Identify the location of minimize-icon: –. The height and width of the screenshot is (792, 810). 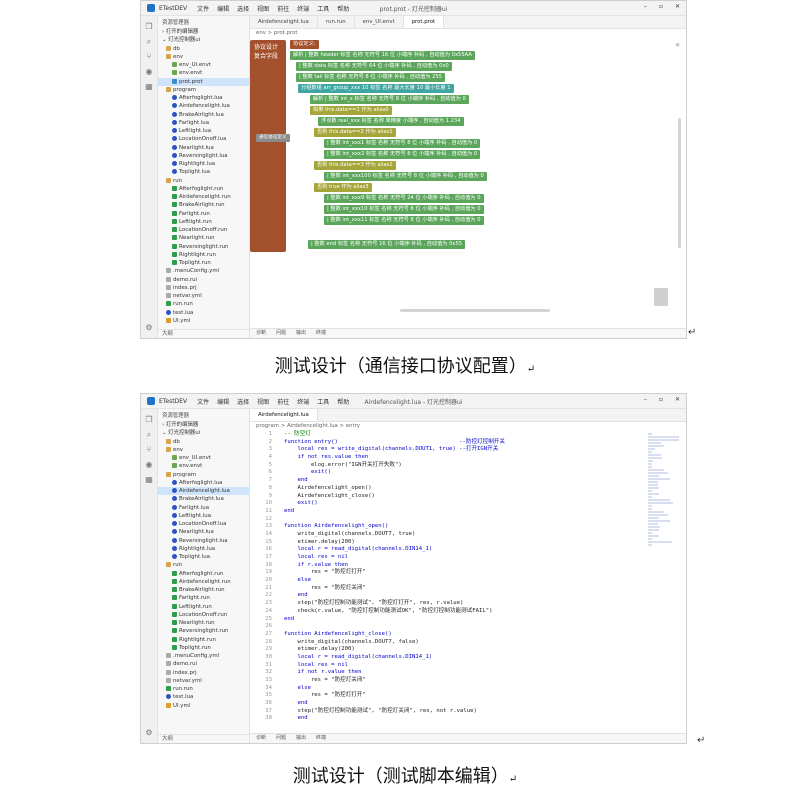
(645, 6).